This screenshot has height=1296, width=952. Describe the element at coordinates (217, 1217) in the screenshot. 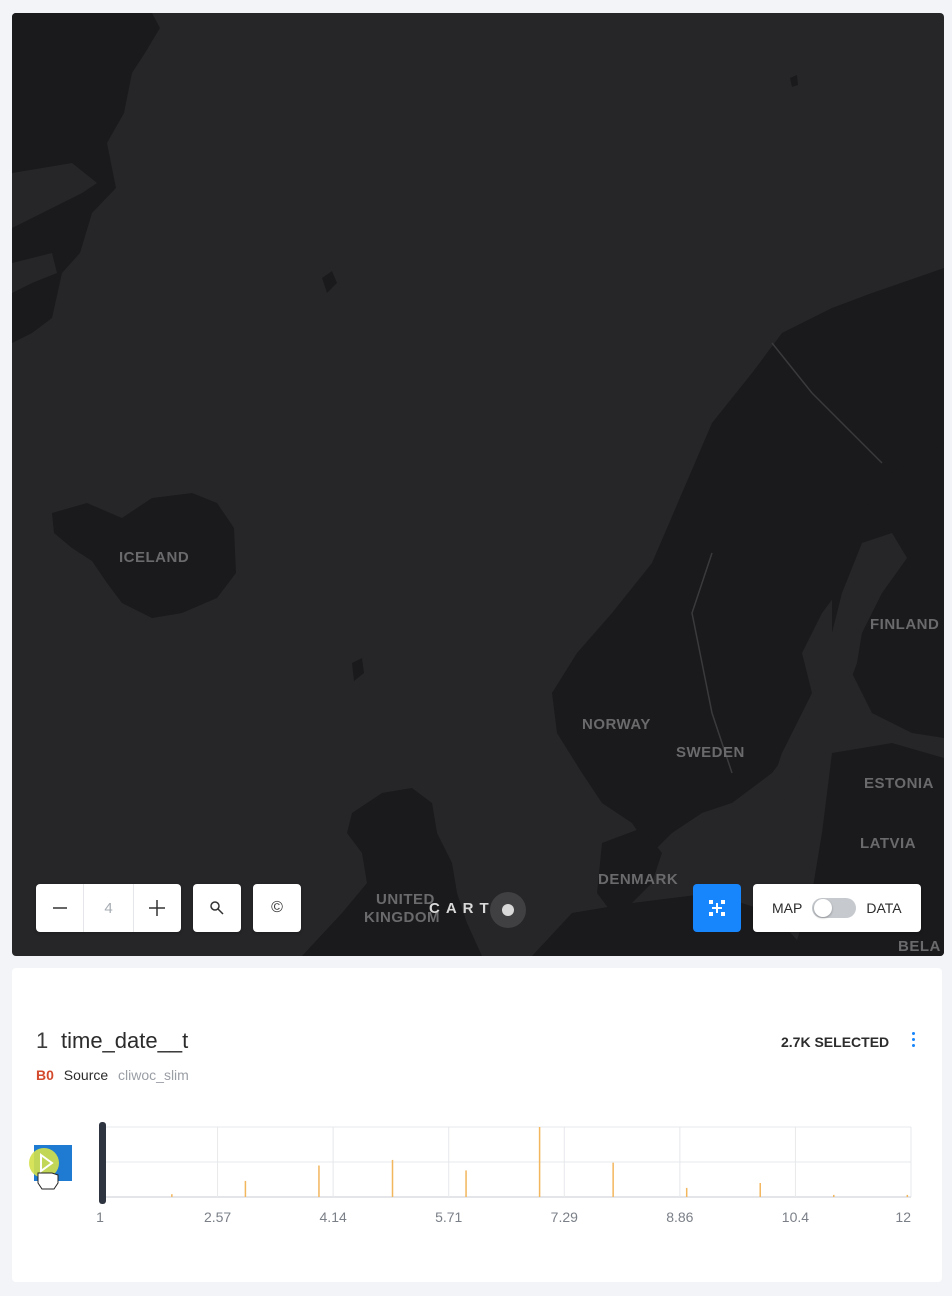

I see `x-tick-label: 2.57` at that location.